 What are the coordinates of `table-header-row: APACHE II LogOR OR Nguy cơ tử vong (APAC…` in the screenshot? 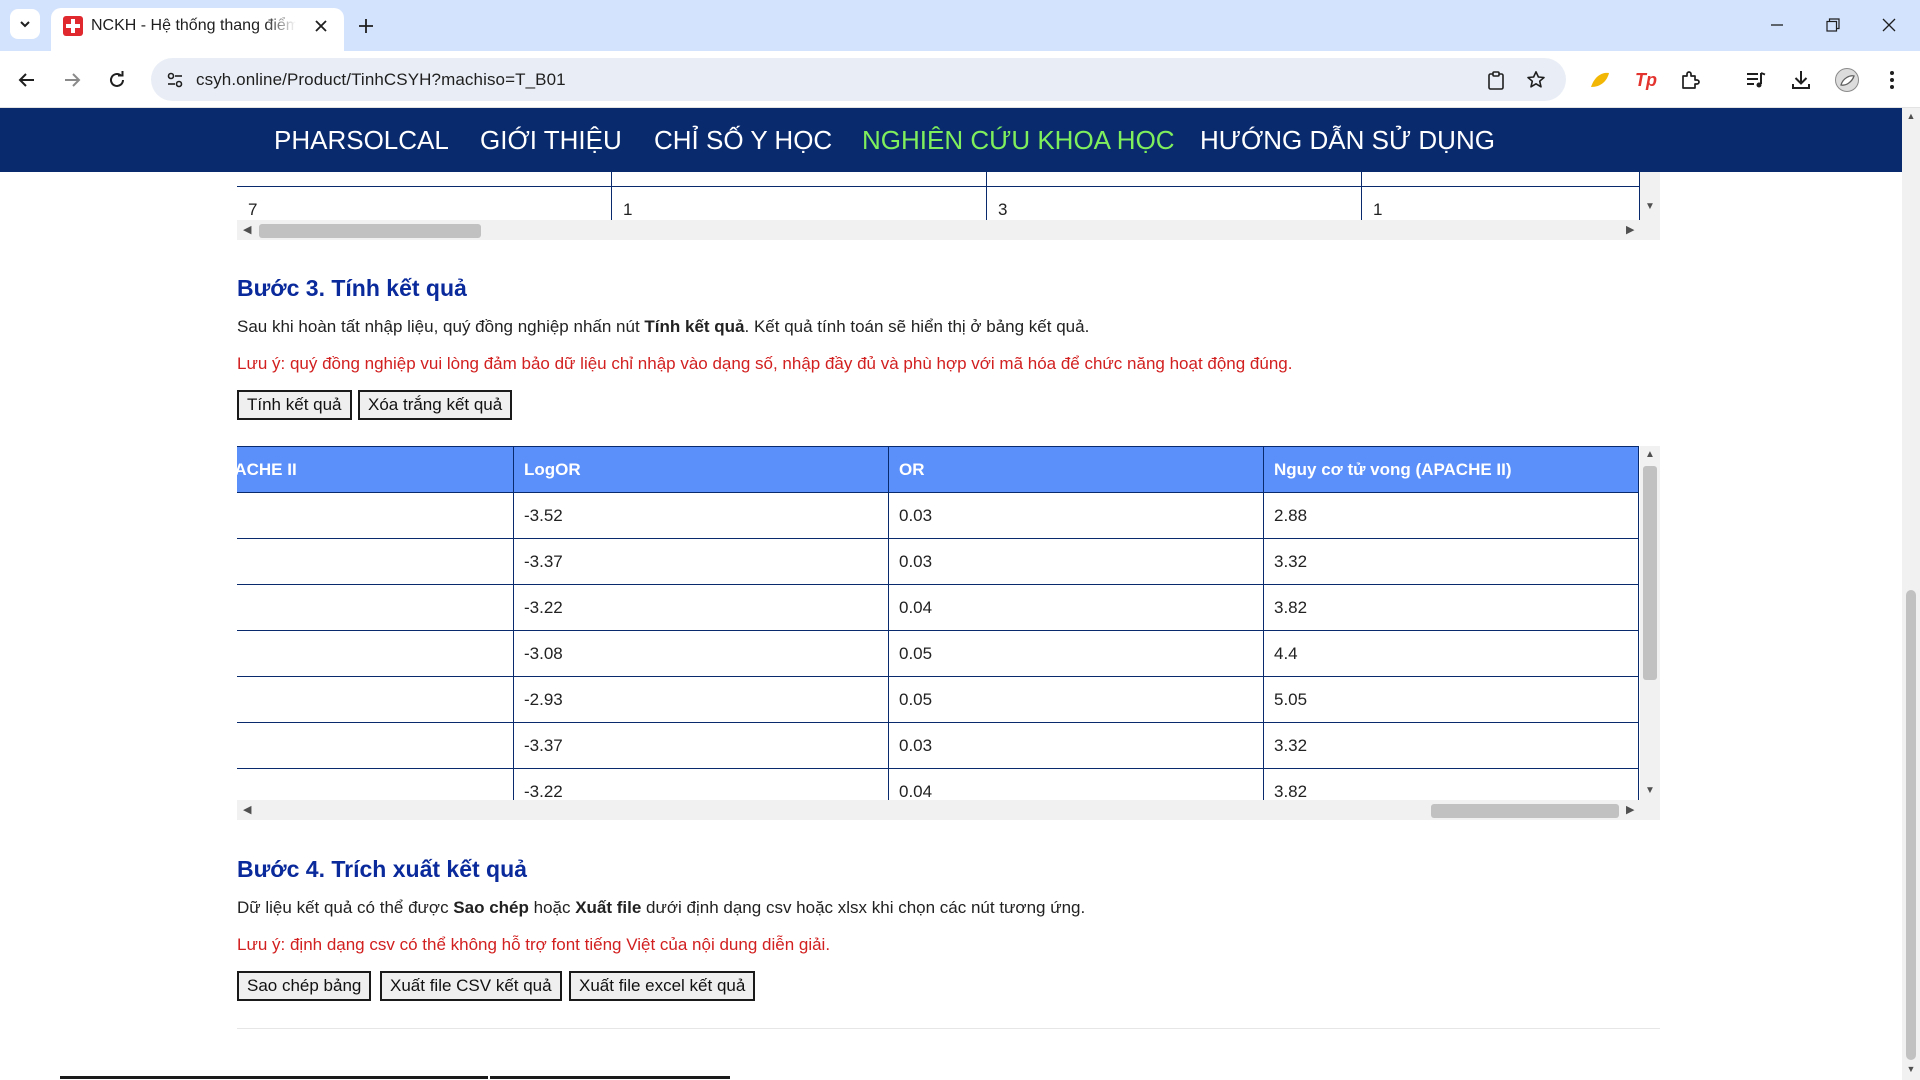 It's located at (938, 469).